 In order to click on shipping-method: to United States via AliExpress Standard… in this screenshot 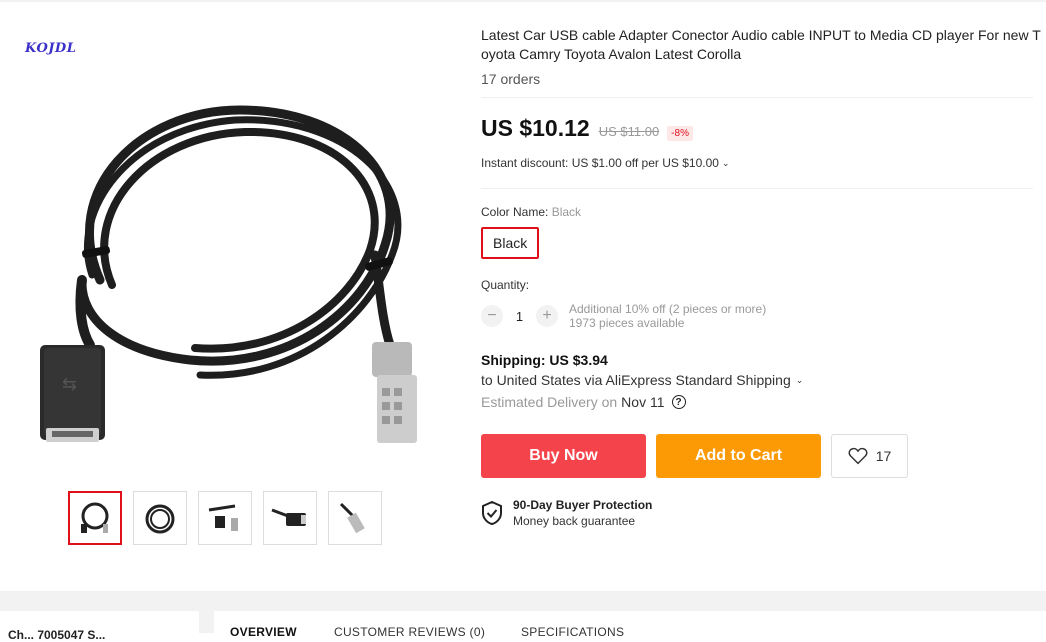, I will do `click(759, 380)`.